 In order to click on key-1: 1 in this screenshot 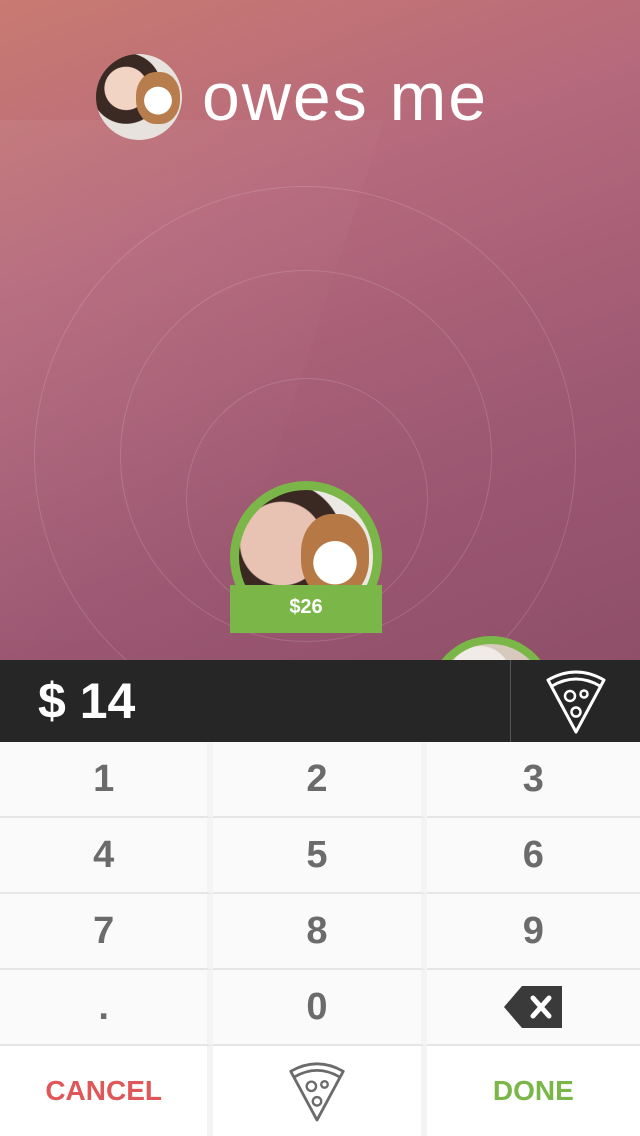, I will do `click(107, 780)`.